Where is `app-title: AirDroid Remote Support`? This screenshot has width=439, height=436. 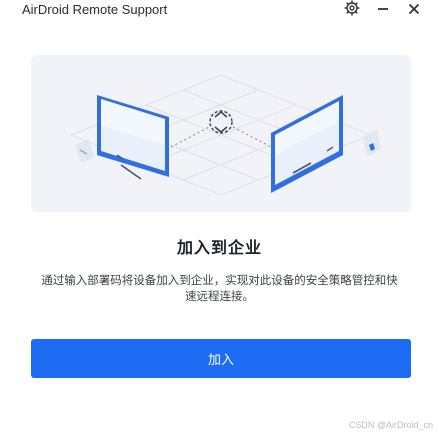 app-title: AirDroid Remote Support is located at coordinates (95, 9).